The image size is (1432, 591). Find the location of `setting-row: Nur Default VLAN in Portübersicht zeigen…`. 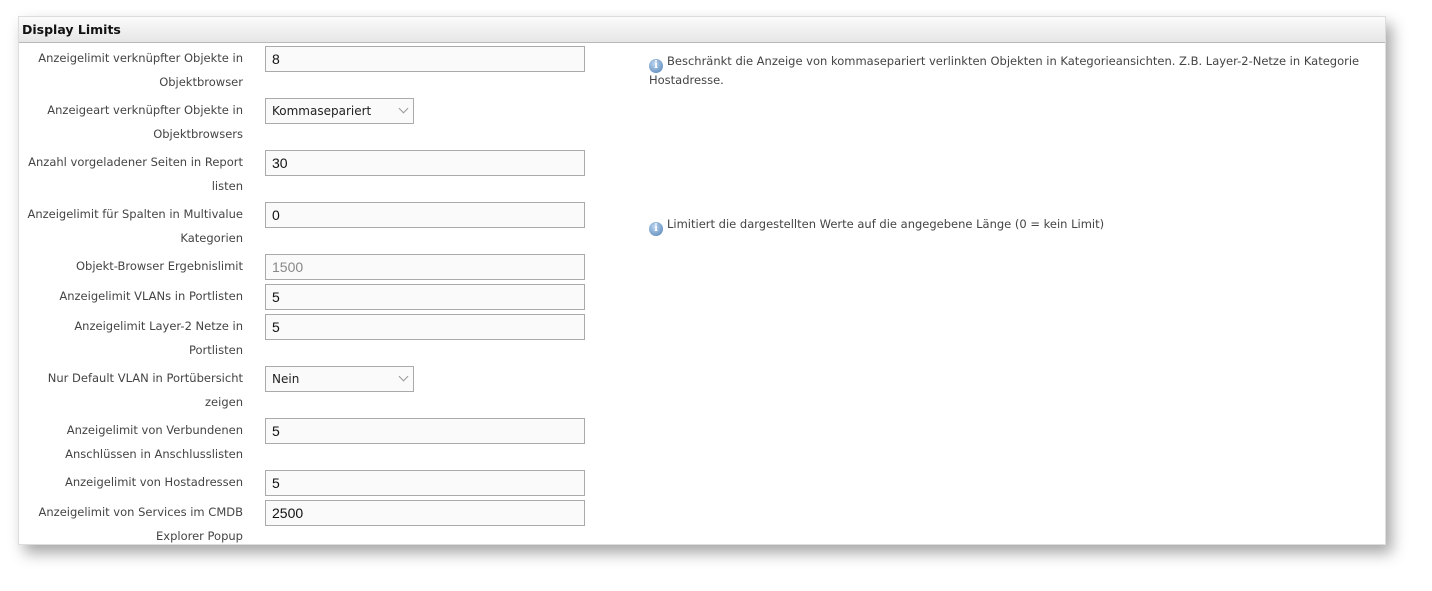

setting-row: Nur Default VLAN in Portübersicht zeigen… is located at coordinates (702, 390).